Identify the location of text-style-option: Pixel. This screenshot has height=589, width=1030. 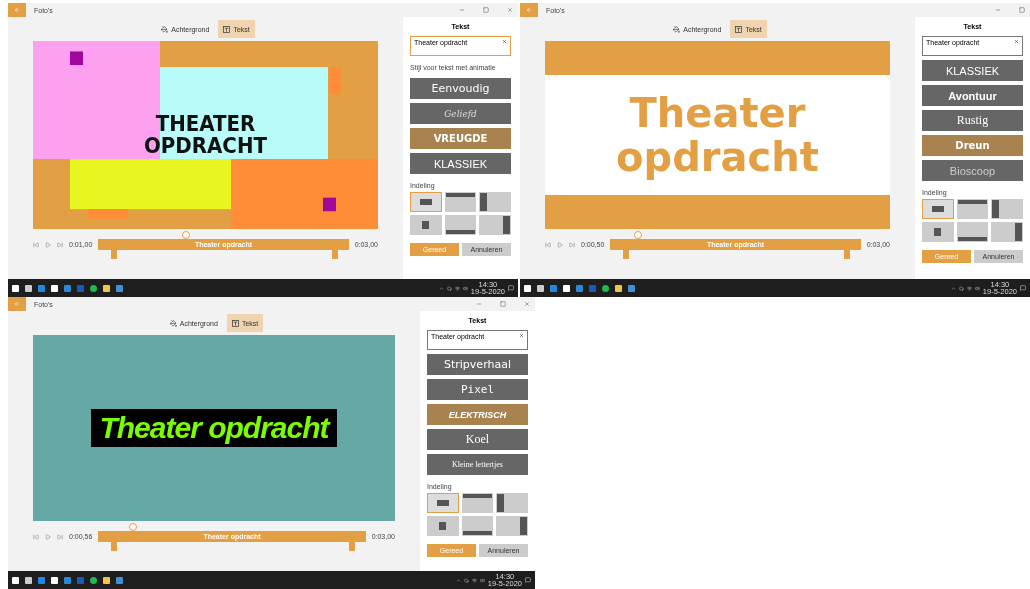
(477, 389).